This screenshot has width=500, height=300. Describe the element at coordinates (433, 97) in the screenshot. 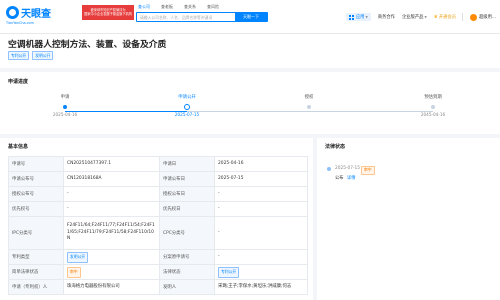

I see `step-label: 预估到期` at that location.